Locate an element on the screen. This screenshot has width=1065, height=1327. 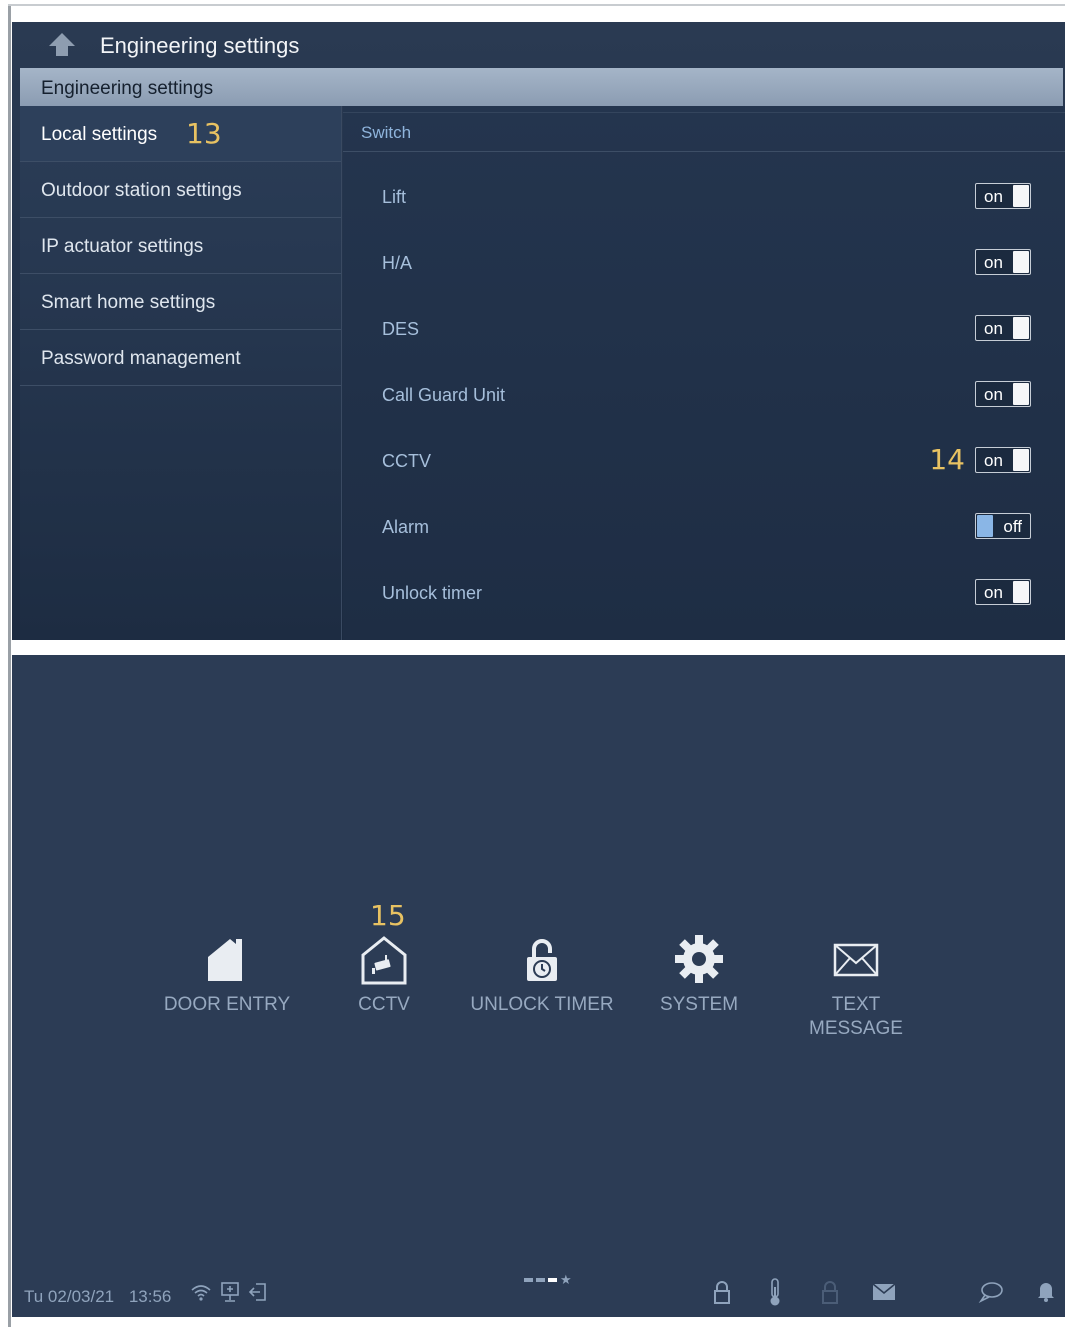
switch-row-ha: H/A on is located at coordinates (704, 264).